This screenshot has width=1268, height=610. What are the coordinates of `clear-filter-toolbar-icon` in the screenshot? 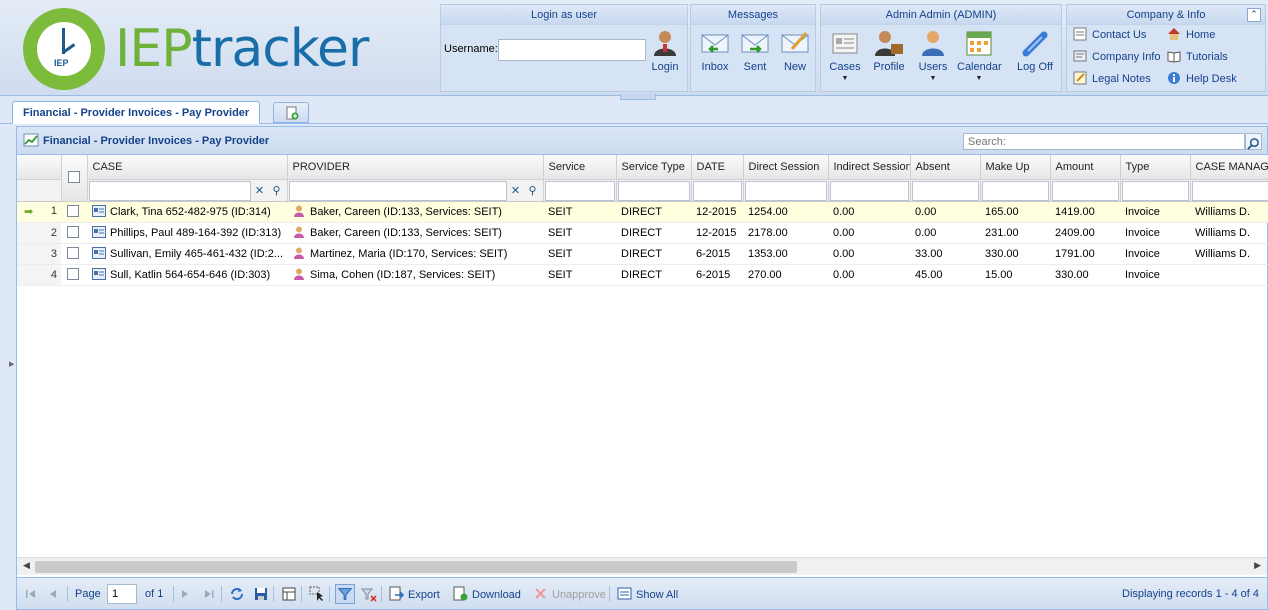 It's located at (369, 594).